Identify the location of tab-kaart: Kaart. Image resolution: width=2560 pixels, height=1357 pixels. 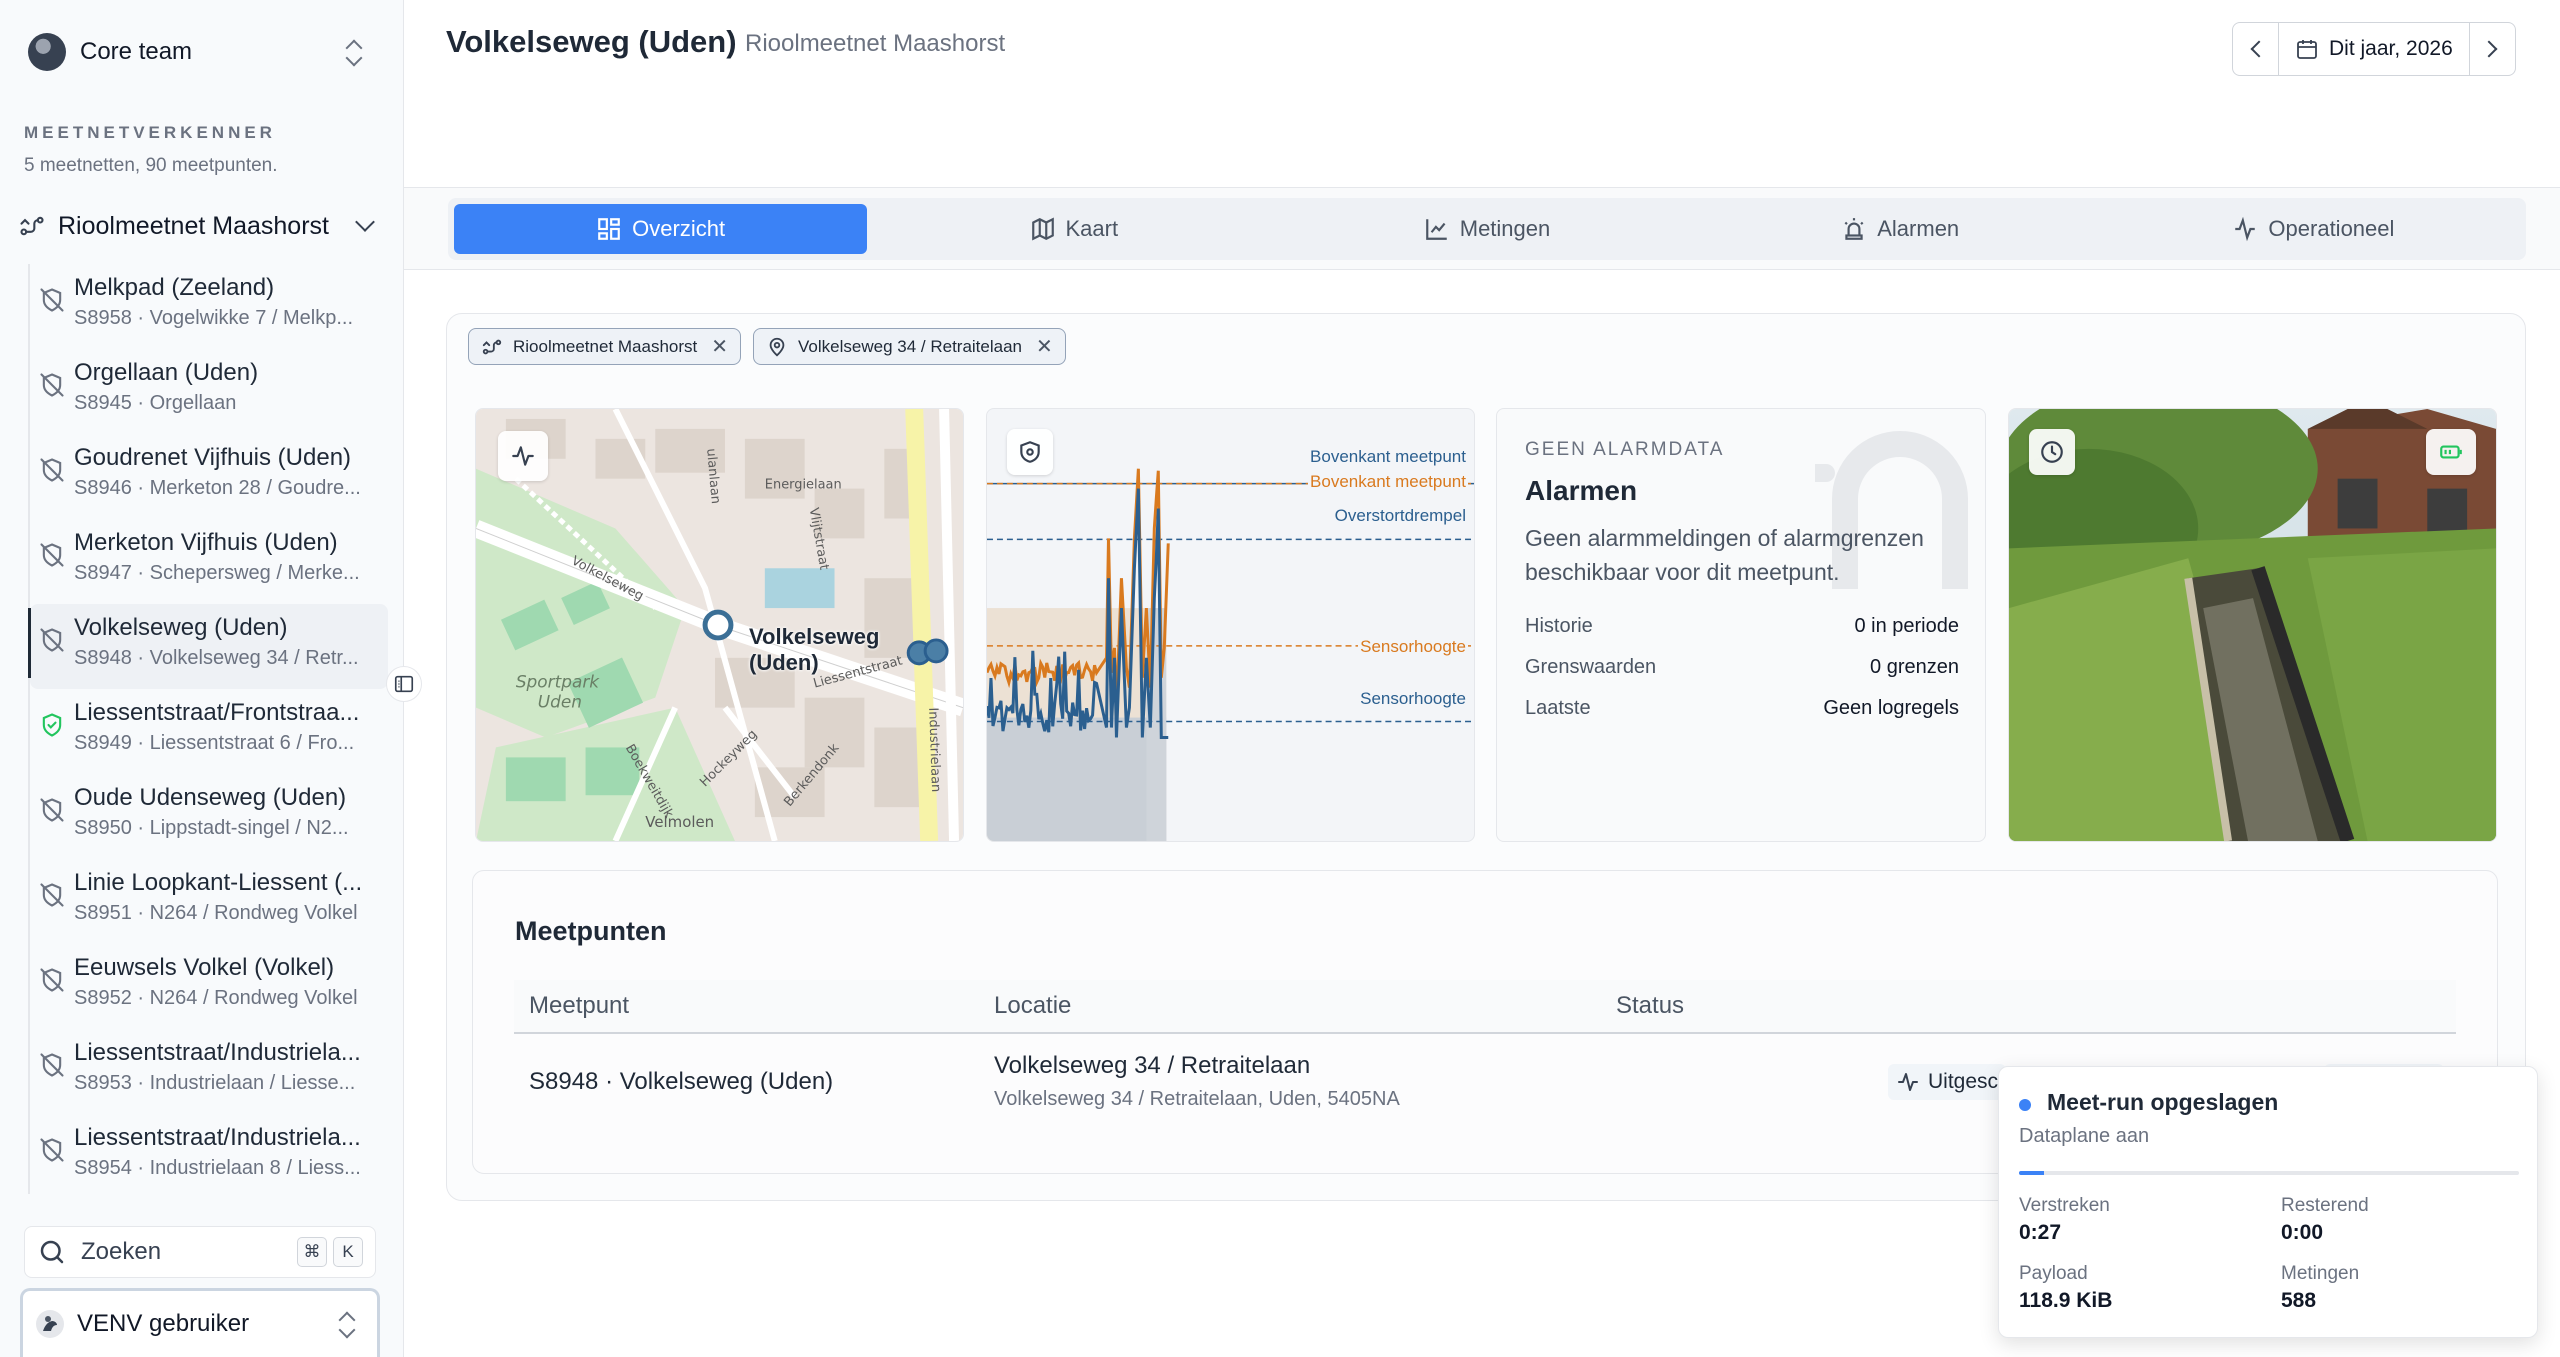
(1073, 229).